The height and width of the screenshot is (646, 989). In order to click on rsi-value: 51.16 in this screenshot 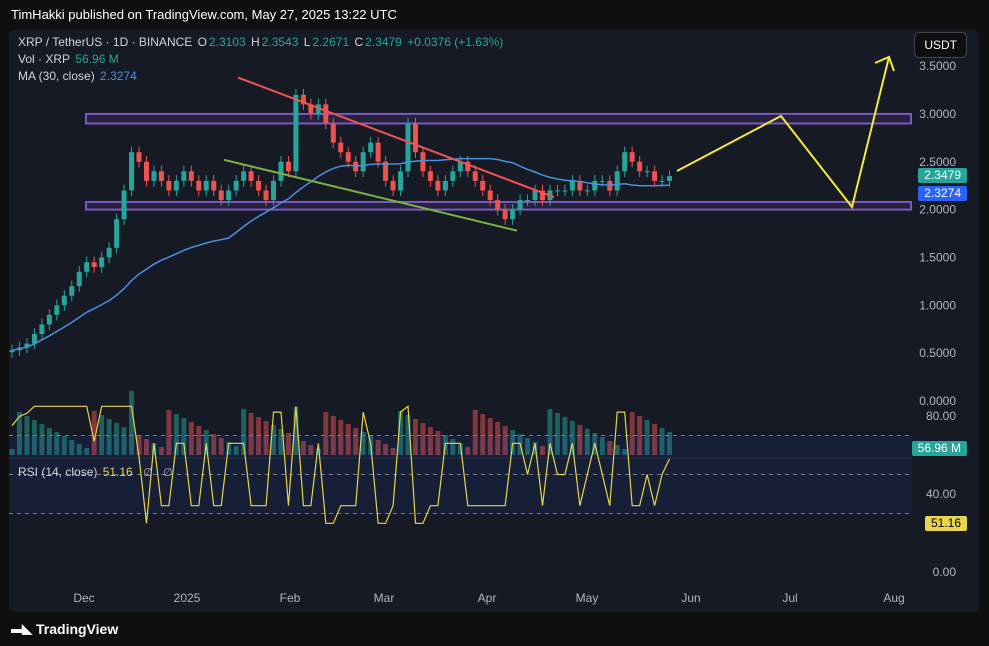, I will do `click(117, 472)`.